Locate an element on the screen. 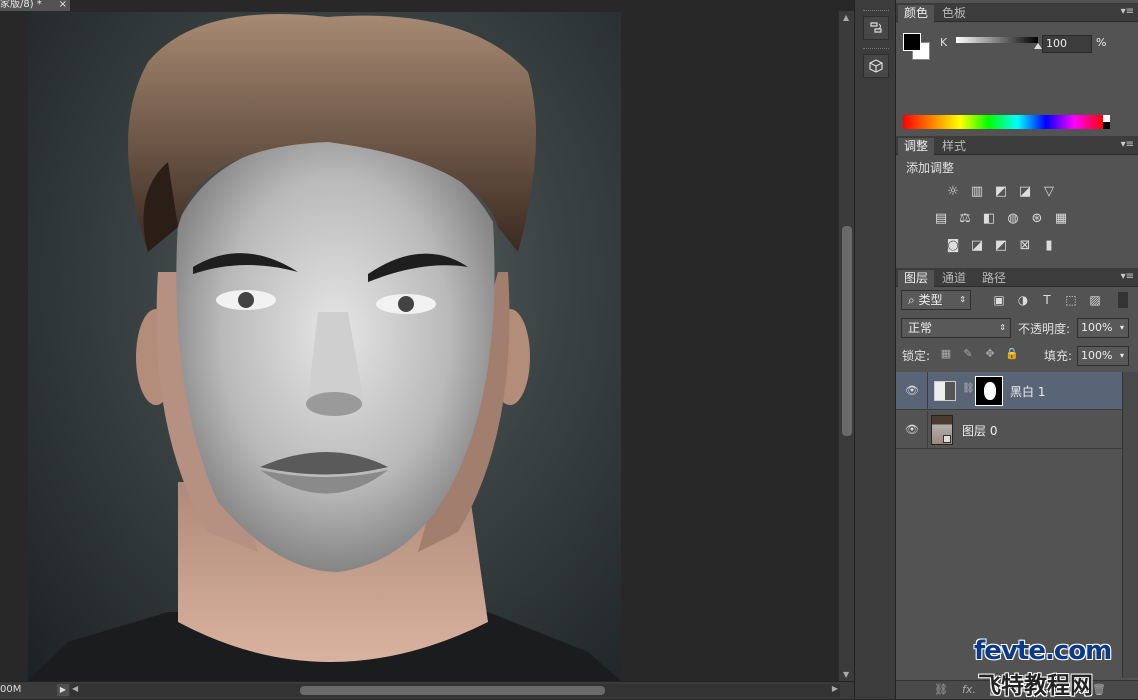  fill-input: 100% ▾ is located at coordinates (1103, 356).